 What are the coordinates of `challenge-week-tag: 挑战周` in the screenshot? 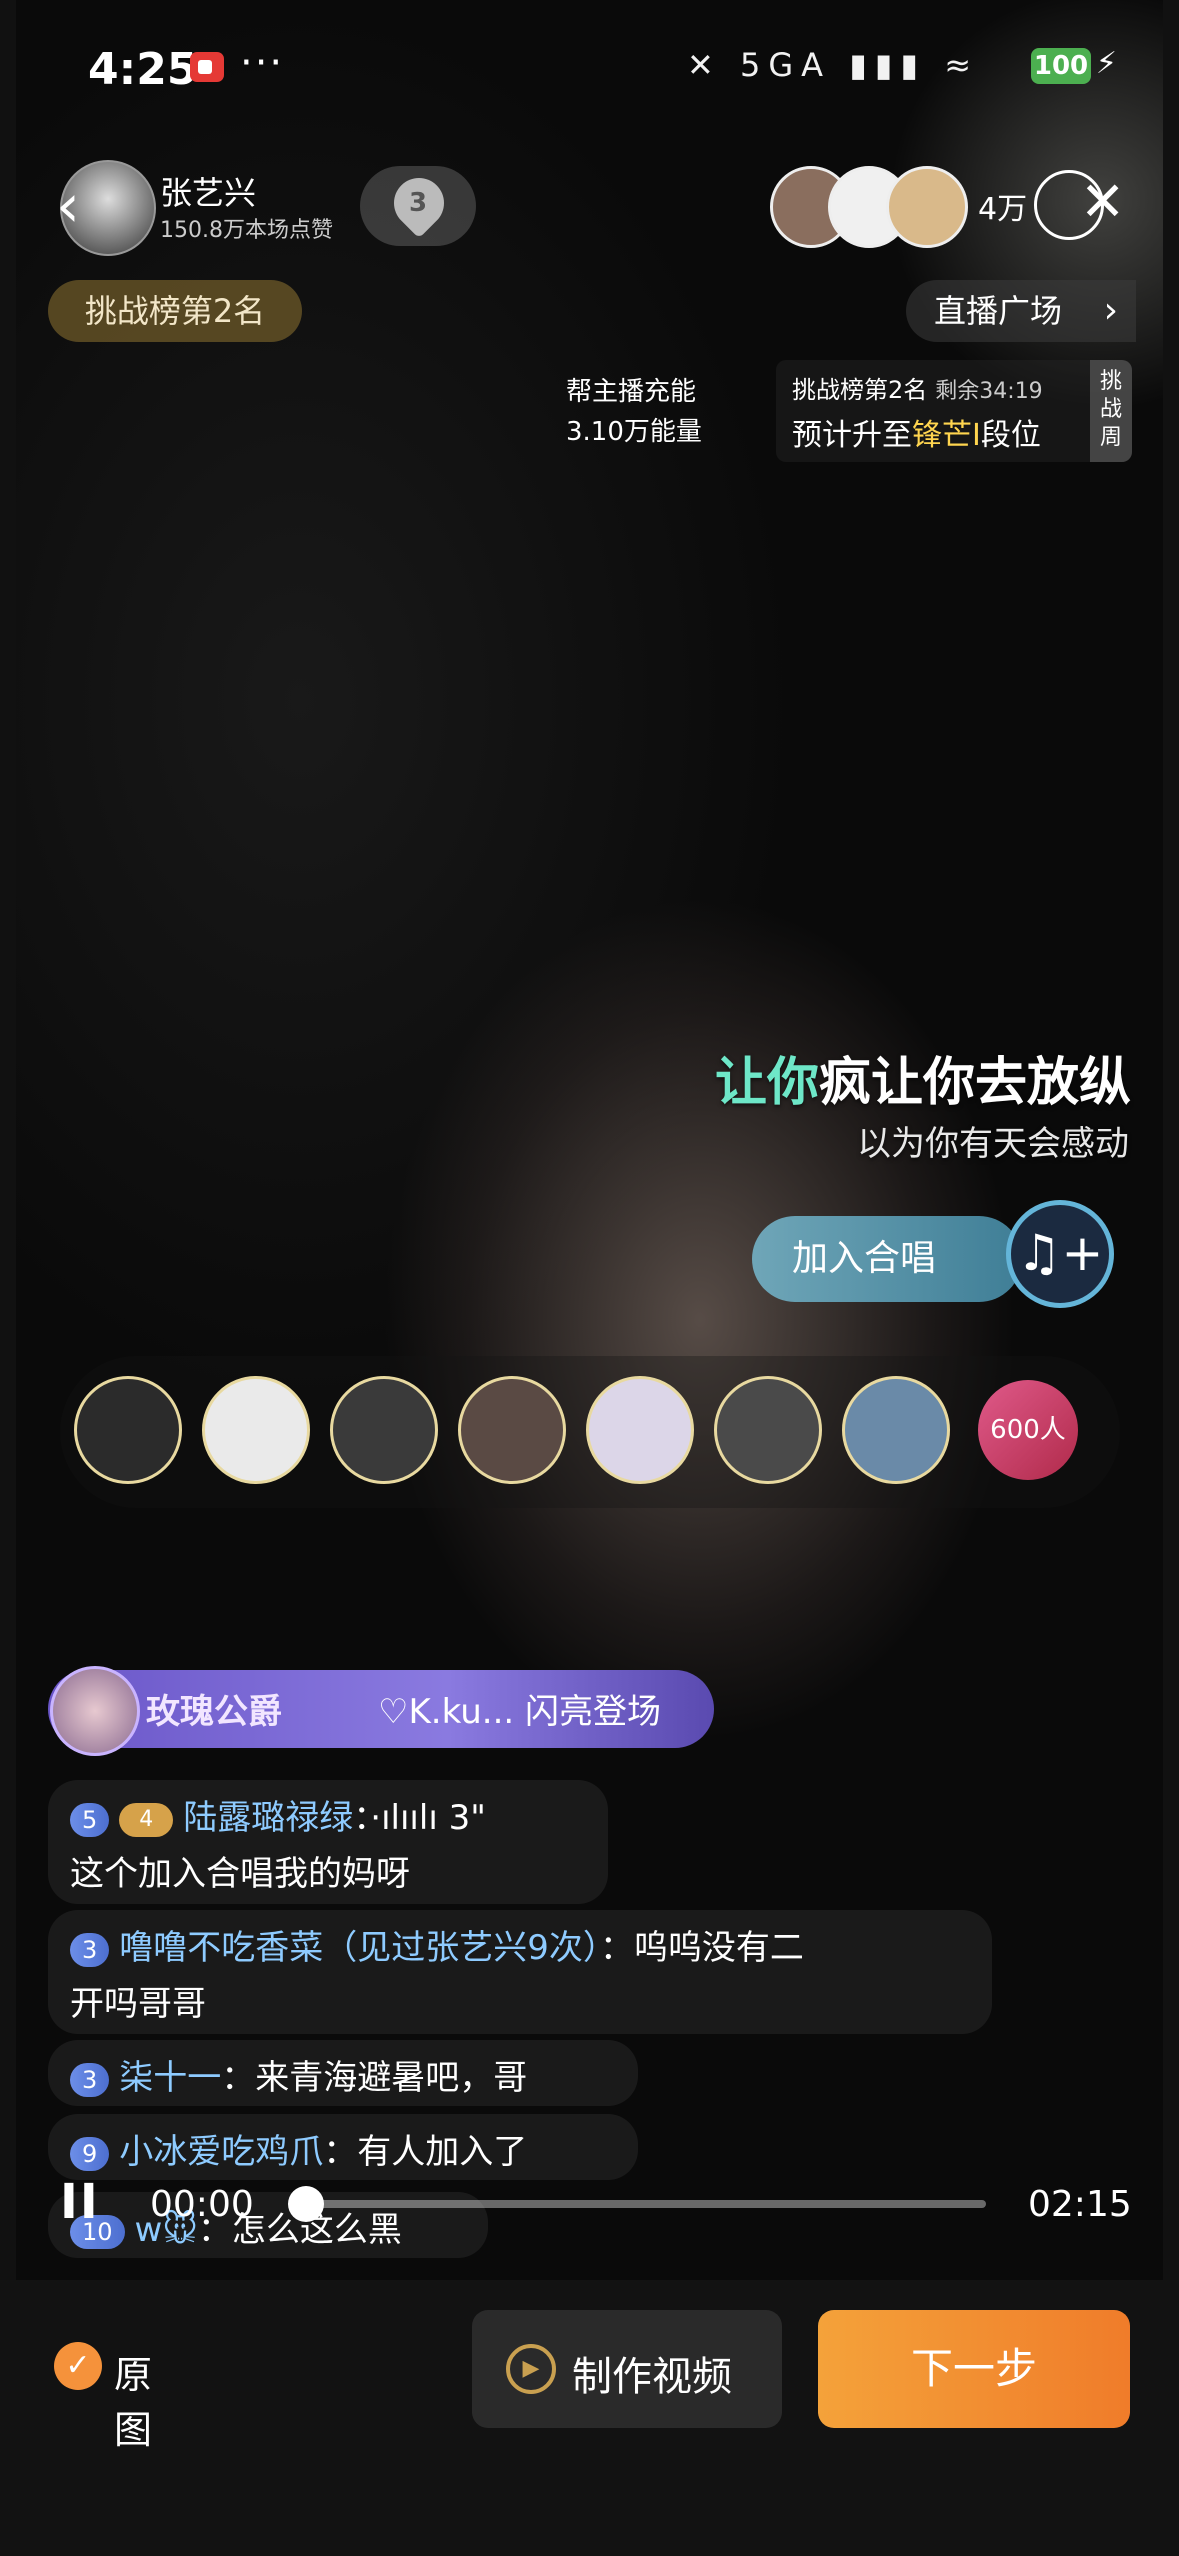 It's located at (1111, 411).